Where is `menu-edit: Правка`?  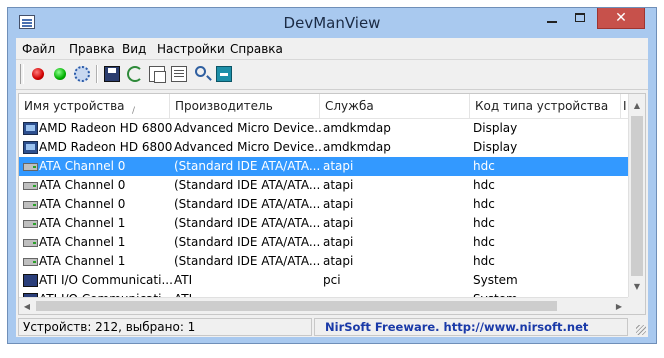
menu-edit: Правка is located at coordinates (92, 49).